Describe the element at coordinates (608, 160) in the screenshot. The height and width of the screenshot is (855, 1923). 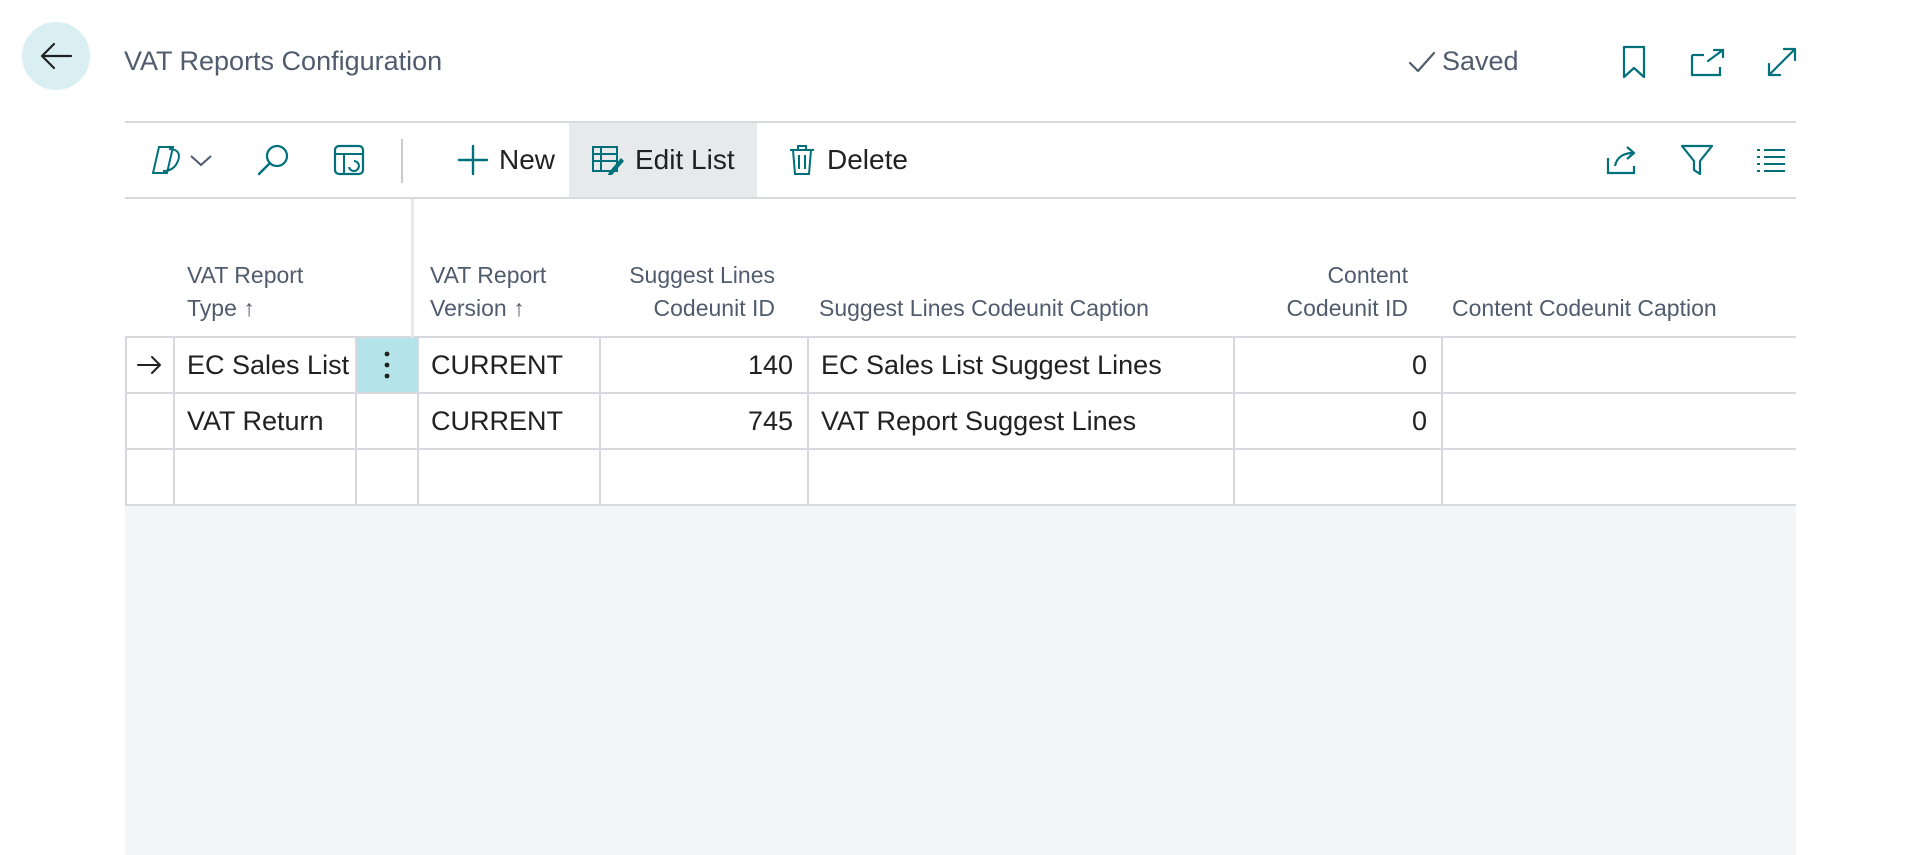
I see `edit-list-icon` at that location.